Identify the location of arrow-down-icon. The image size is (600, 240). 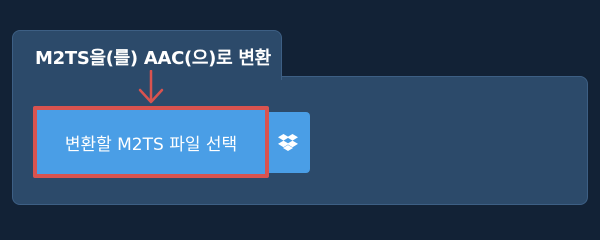
(151, 87).